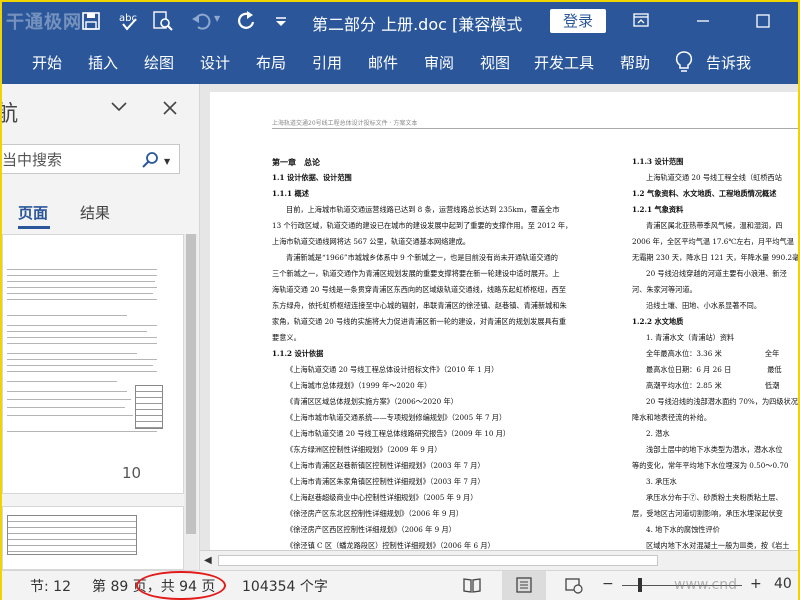 The height and width of the screenshot is (600, 800). Describe the element at coordinates (400, 62) in the screenshot. I see `ribbon-tabs: 开始 插入 绘图 设计 布局 引用 邮件 审阅 视图 开发工具 帮助 告诉我` at that location.